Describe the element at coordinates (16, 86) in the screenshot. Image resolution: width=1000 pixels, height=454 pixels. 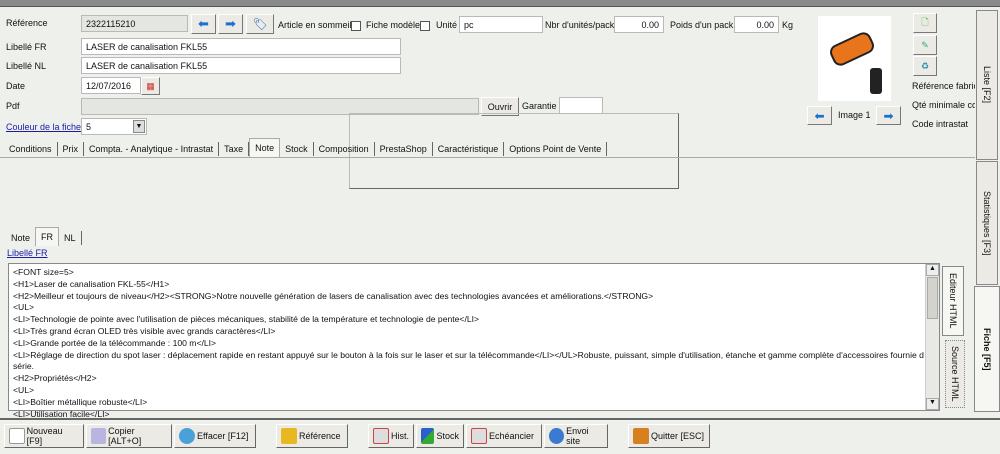
I see `date-label: Date` at that location.